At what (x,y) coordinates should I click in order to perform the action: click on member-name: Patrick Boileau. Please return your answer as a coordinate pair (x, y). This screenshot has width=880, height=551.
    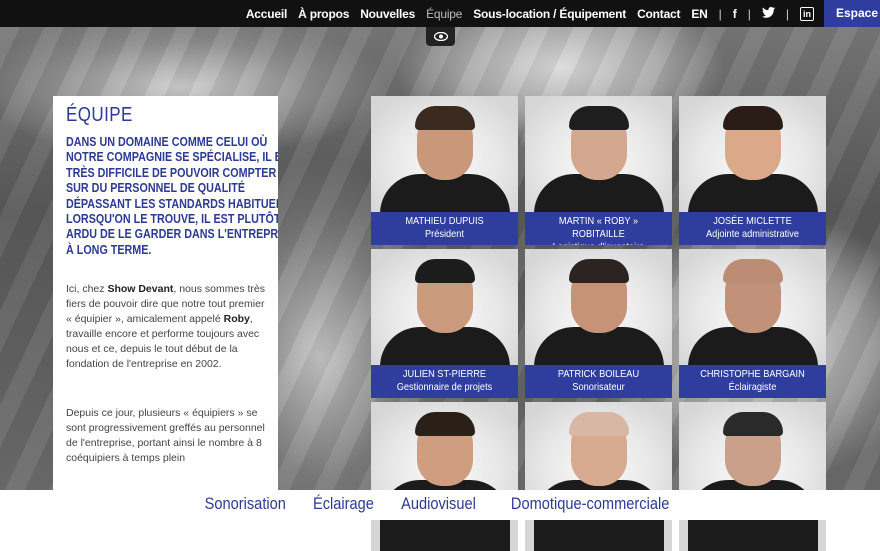
    Looking at the image, I should click on (598, 374).